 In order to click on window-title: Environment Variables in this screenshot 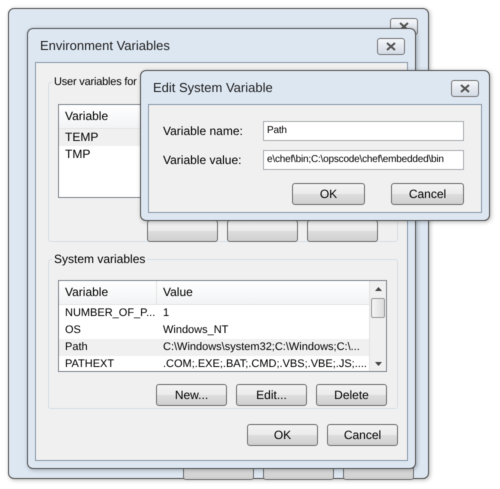, I will do `click(105, 45)`.